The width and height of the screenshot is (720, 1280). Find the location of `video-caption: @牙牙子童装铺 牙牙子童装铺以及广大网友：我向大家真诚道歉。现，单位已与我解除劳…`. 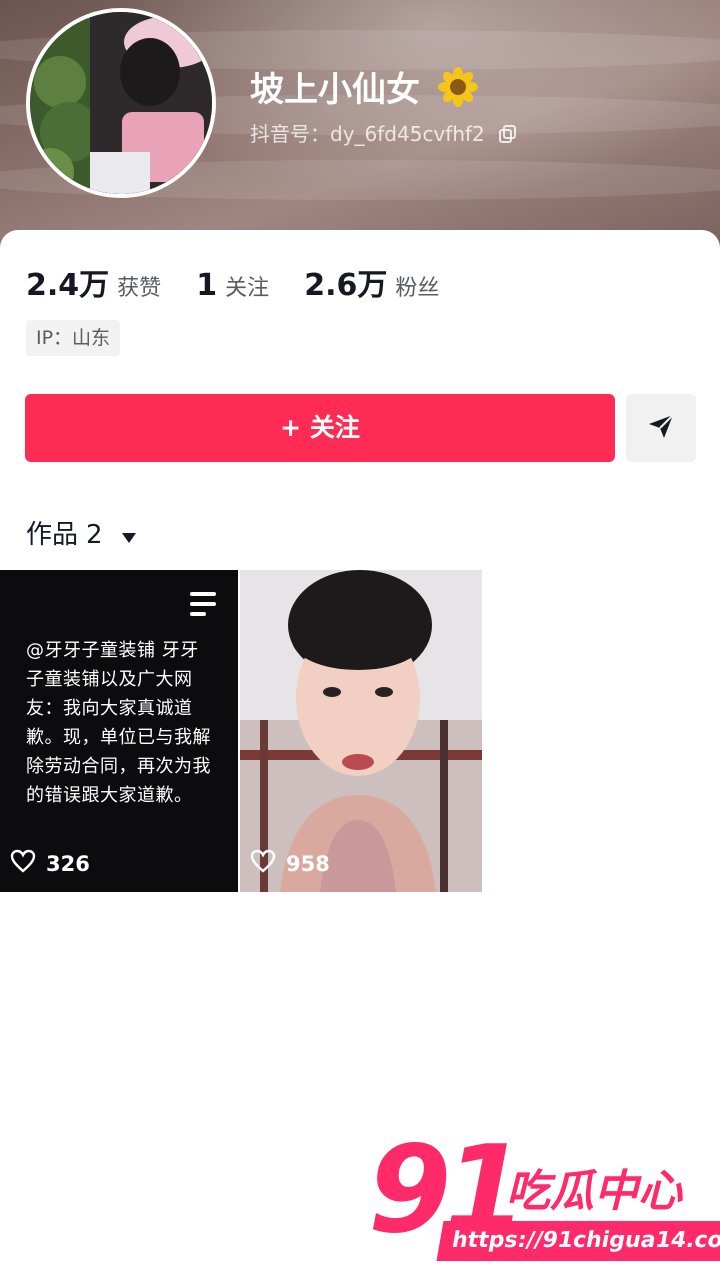

video-caption: @牙牙子童装铺 牙牙子童装铺以及广大网友：我向大家真诚道歉。现，单位已与我解除劳… is located at coordinates (118, 723).